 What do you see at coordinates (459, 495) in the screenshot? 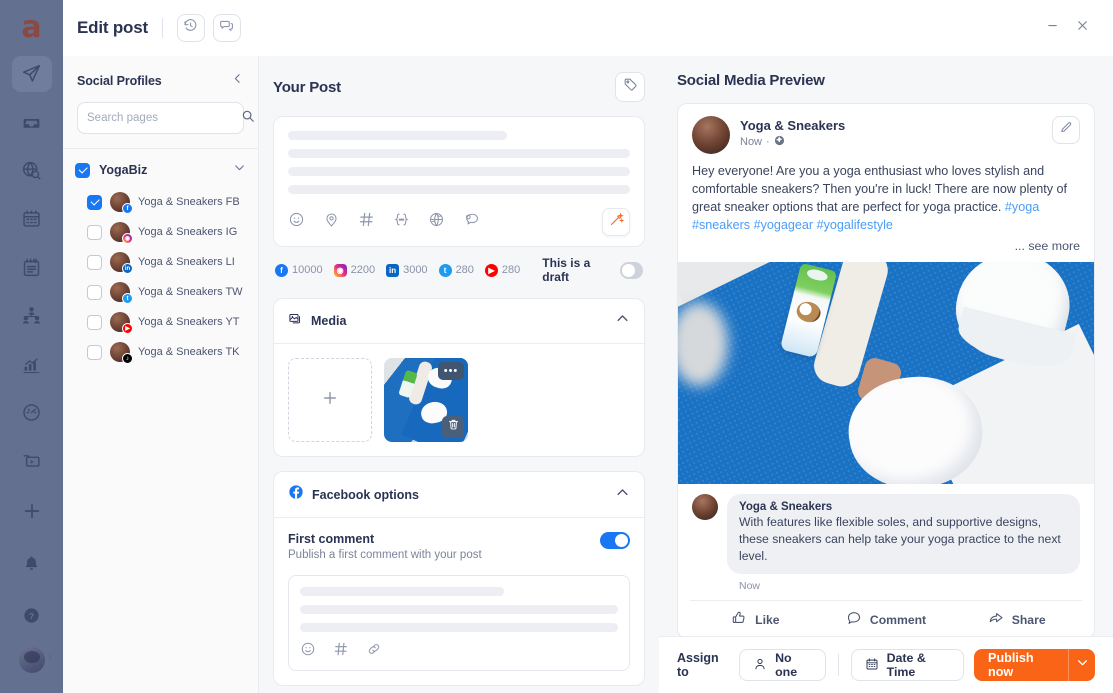
I see `facebook-options-header: Facebook options` at bounding box center [459, 495].